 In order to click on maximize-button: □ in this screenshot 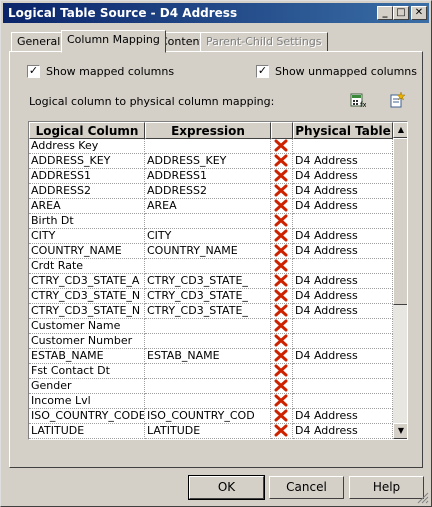, I will do `click(401, 13)`.